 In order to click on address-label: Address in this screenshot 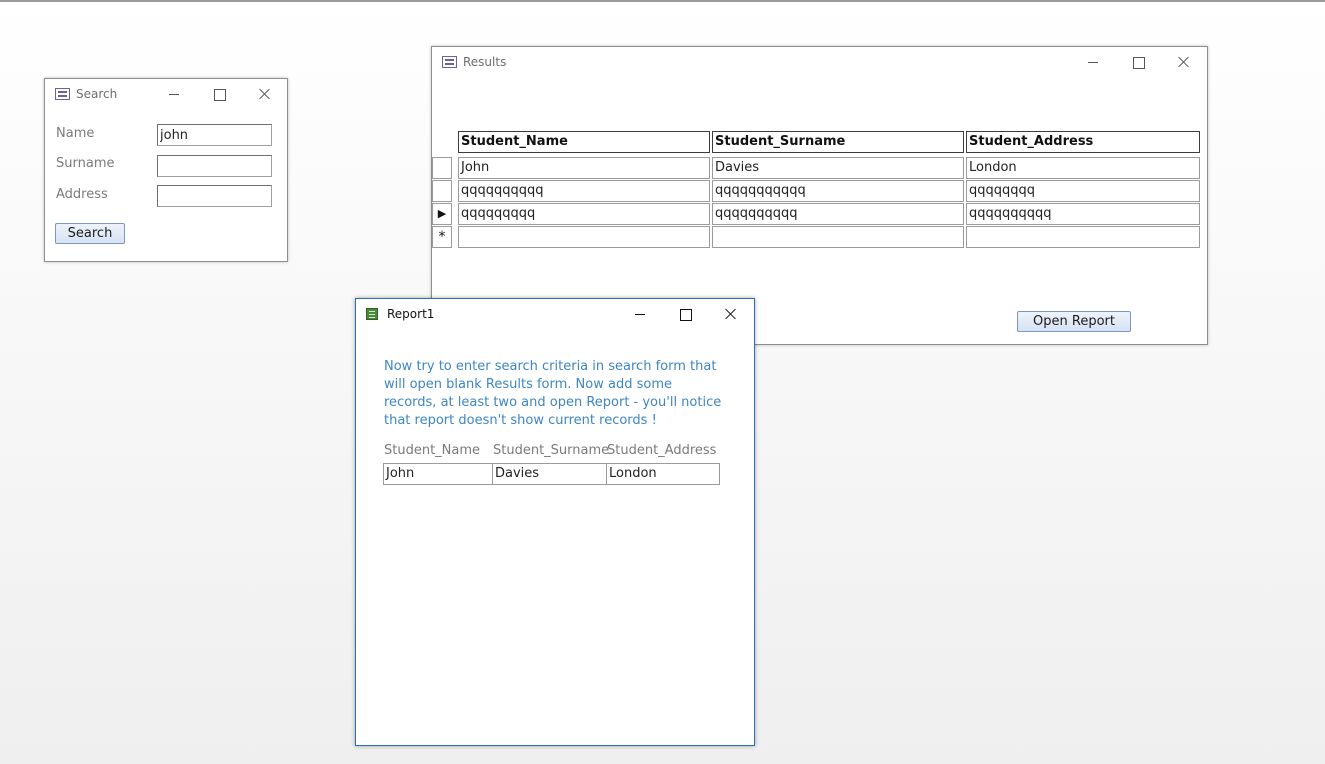, I will do `click(82, 194)`.